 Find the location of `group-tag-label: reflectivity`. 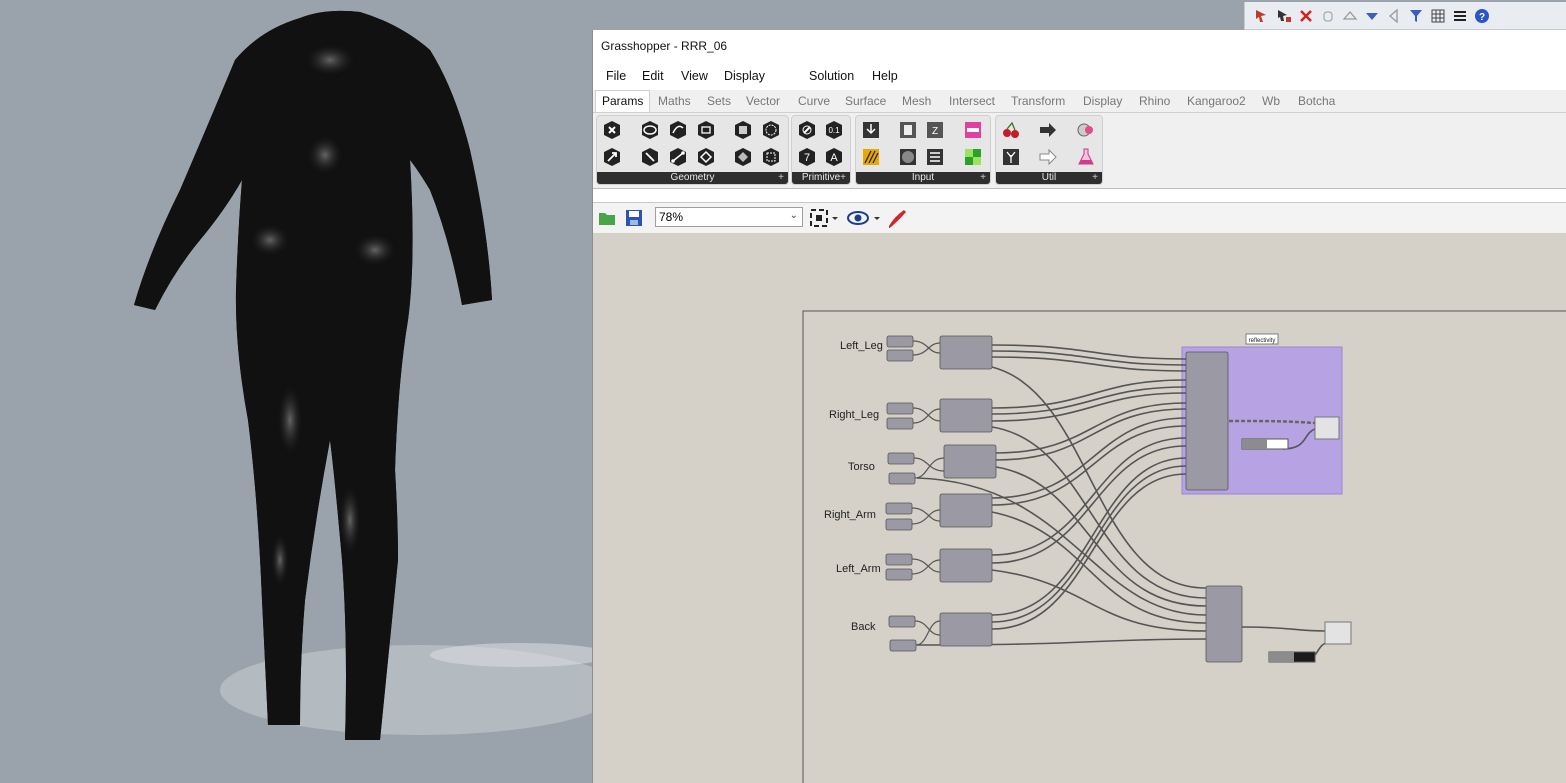

group-tag-label: reflectivity is located at coordinates (1262, 341).